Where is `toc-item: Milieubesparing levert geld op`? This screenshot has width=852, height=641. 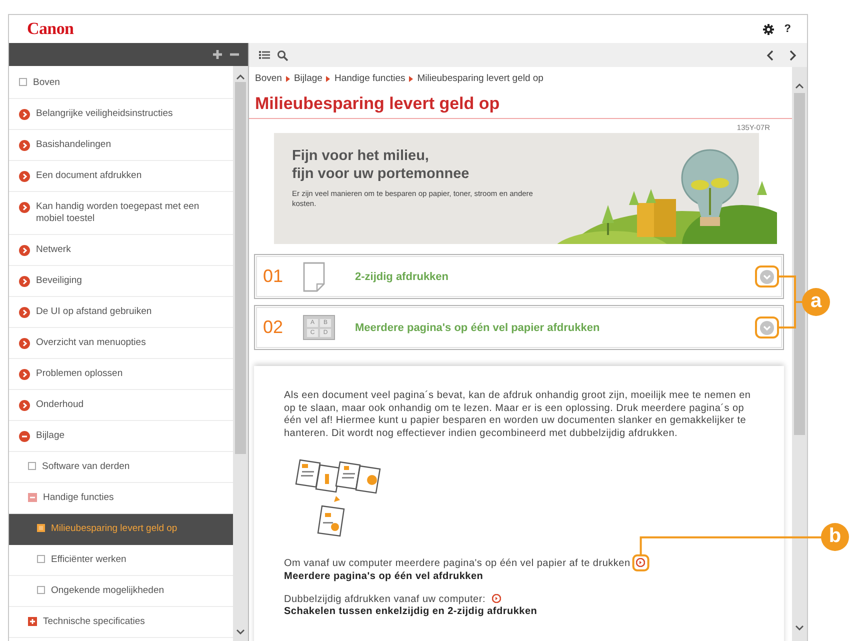
toc-item: Milieubesparing levert geld op is located at coordinates (121, 529).